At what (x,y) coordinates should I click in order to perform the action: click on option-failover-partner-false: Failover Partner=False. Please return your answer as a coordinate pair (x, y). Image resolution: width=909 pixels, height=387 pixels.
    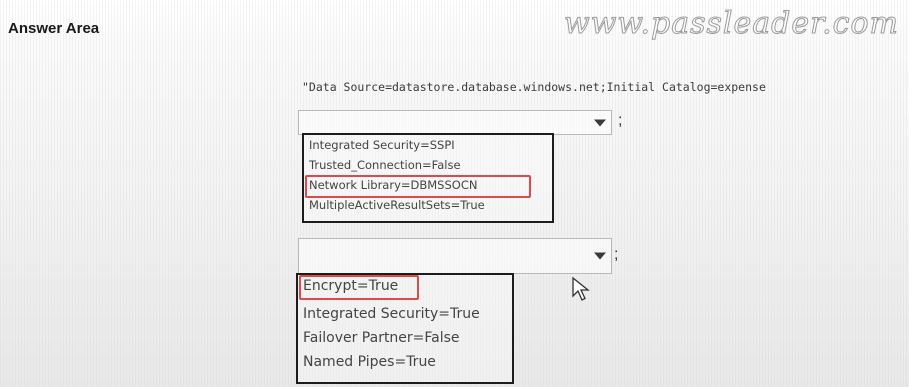
    Looking at the image, I should click on (381, 338).